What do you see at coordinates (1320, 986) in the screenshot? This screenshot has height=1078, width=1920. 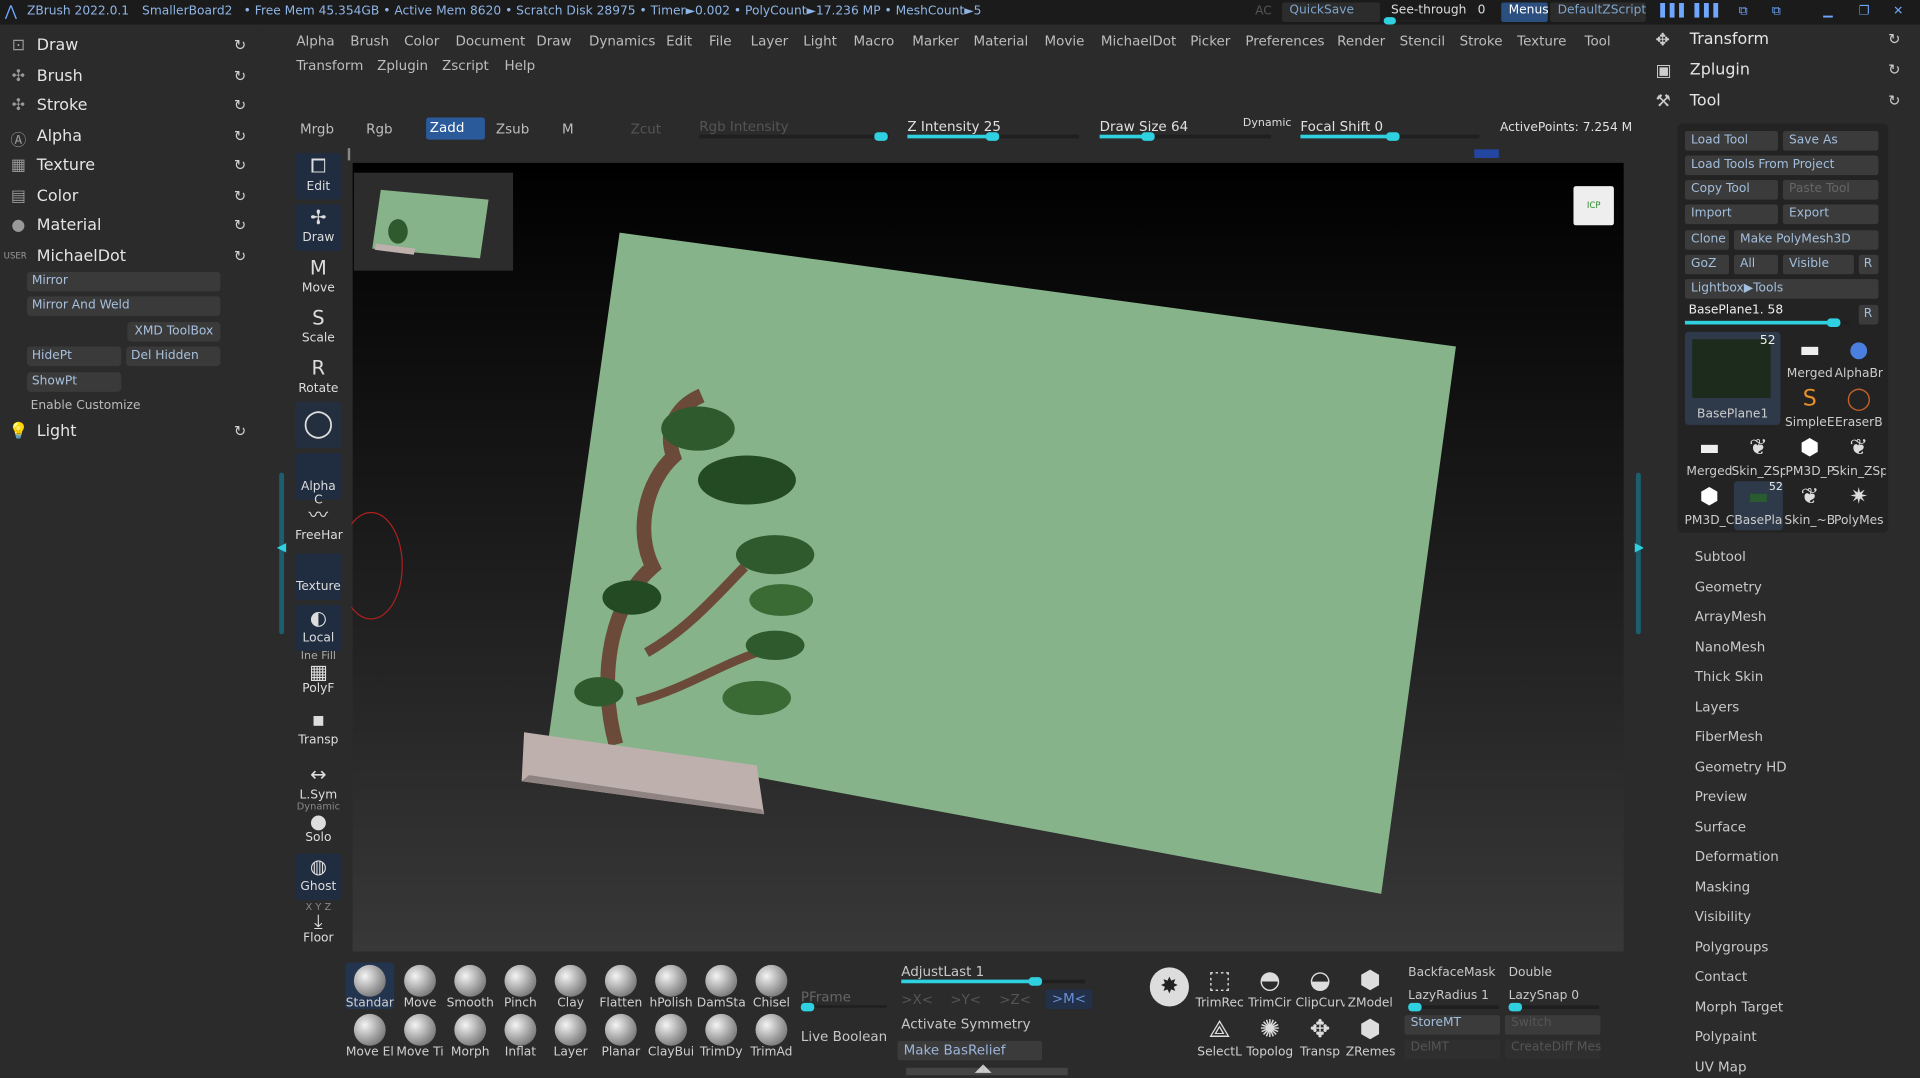 I see `tool-clipcurv: ◒ ClipCurv` at bounding box center [1320, 986].